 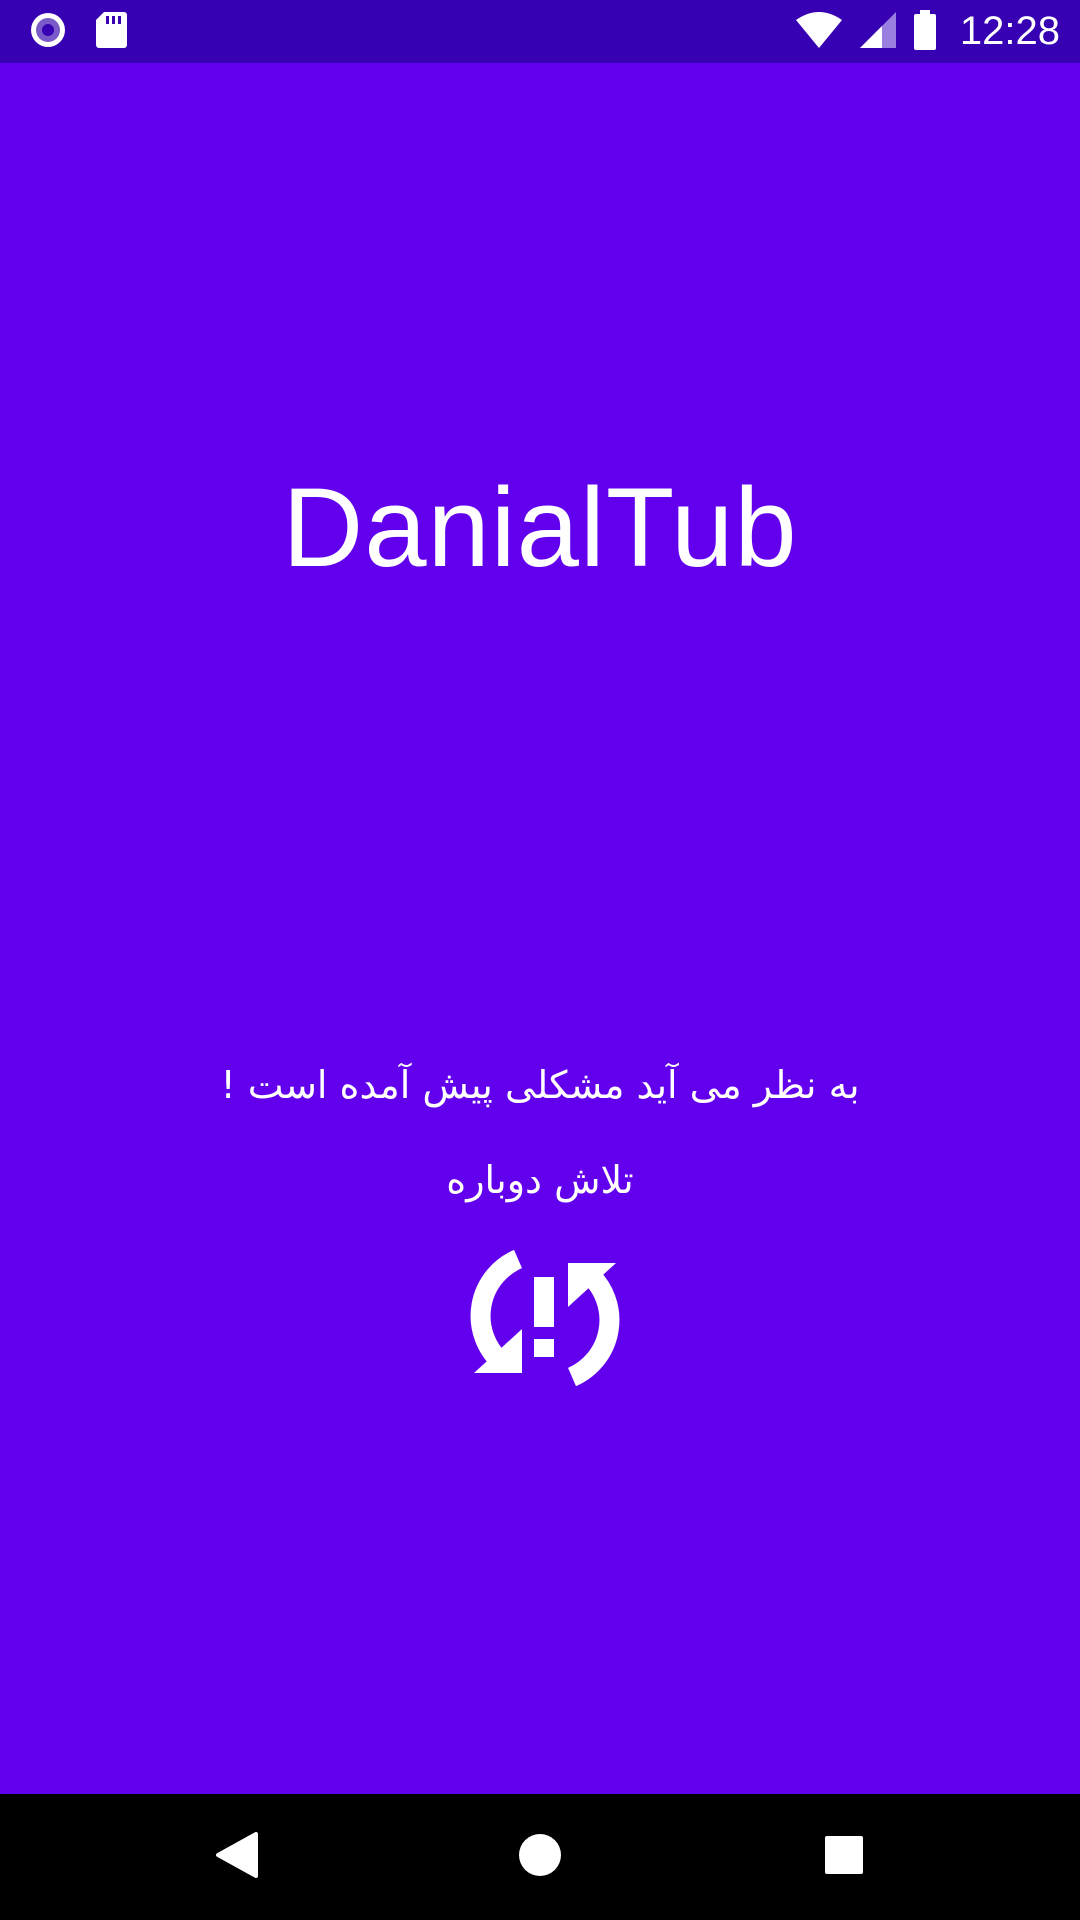 I want to click on recents-icon, so click(x=844, y=1857).